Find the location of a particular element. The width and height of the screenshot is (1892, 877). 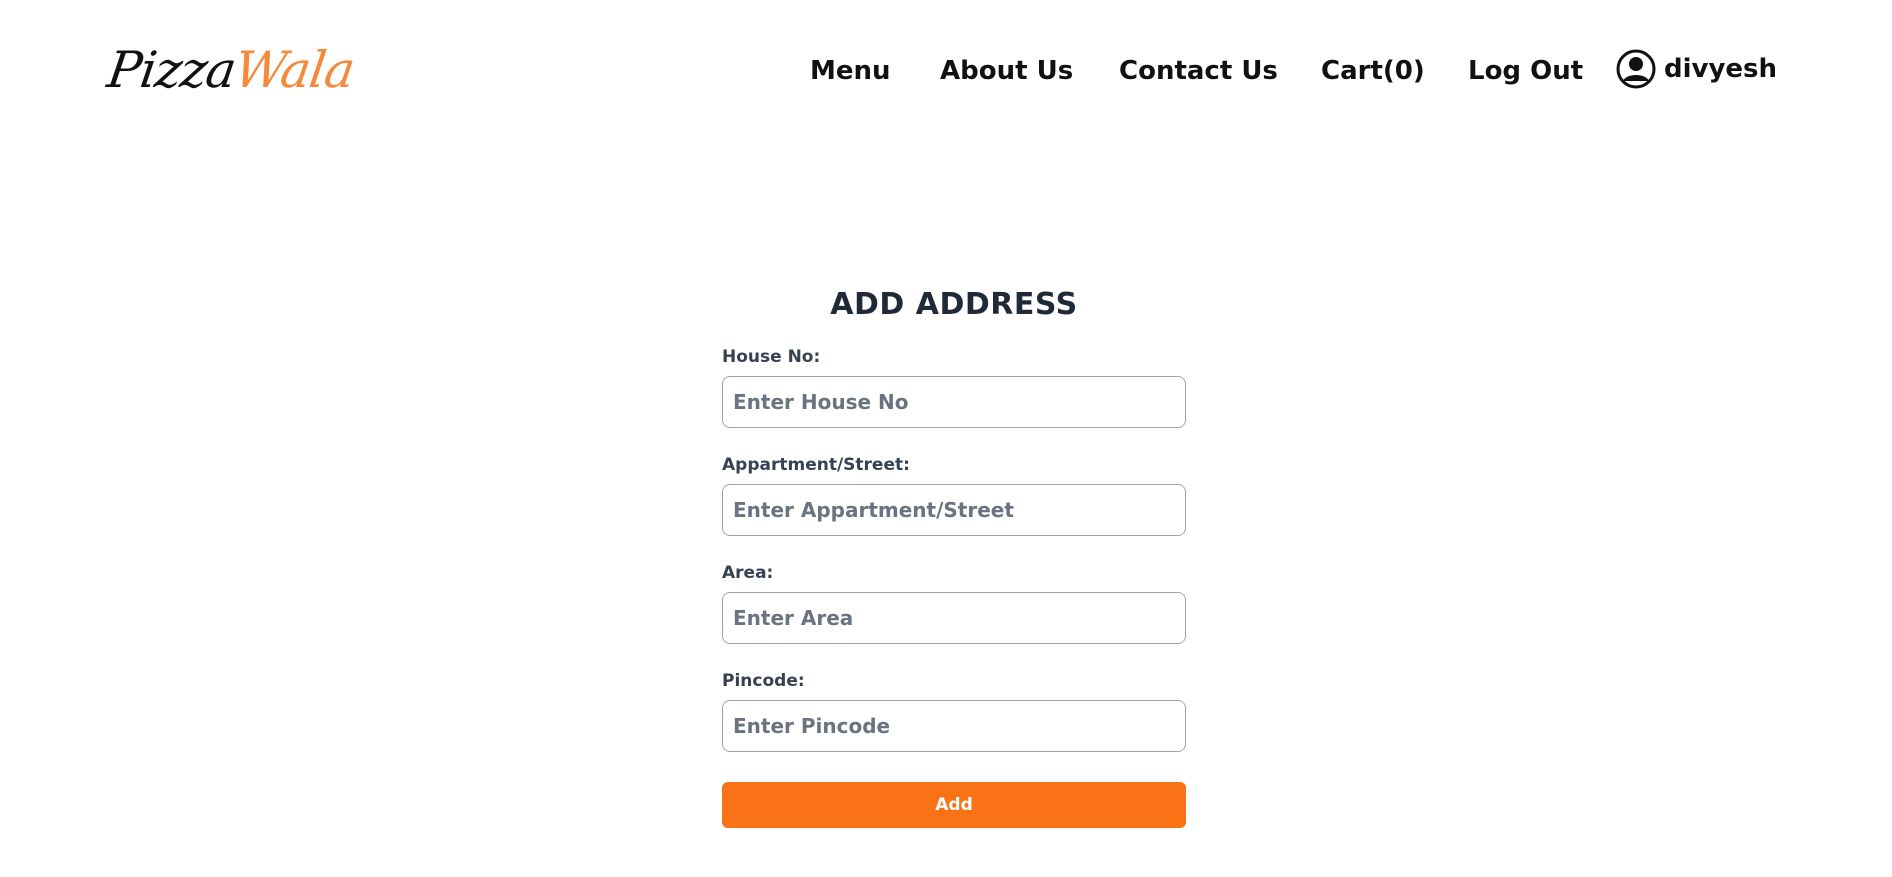

main-nav: Menu About Us Contact Us Cart(0) Log Out is located at coordinates (946, 71).